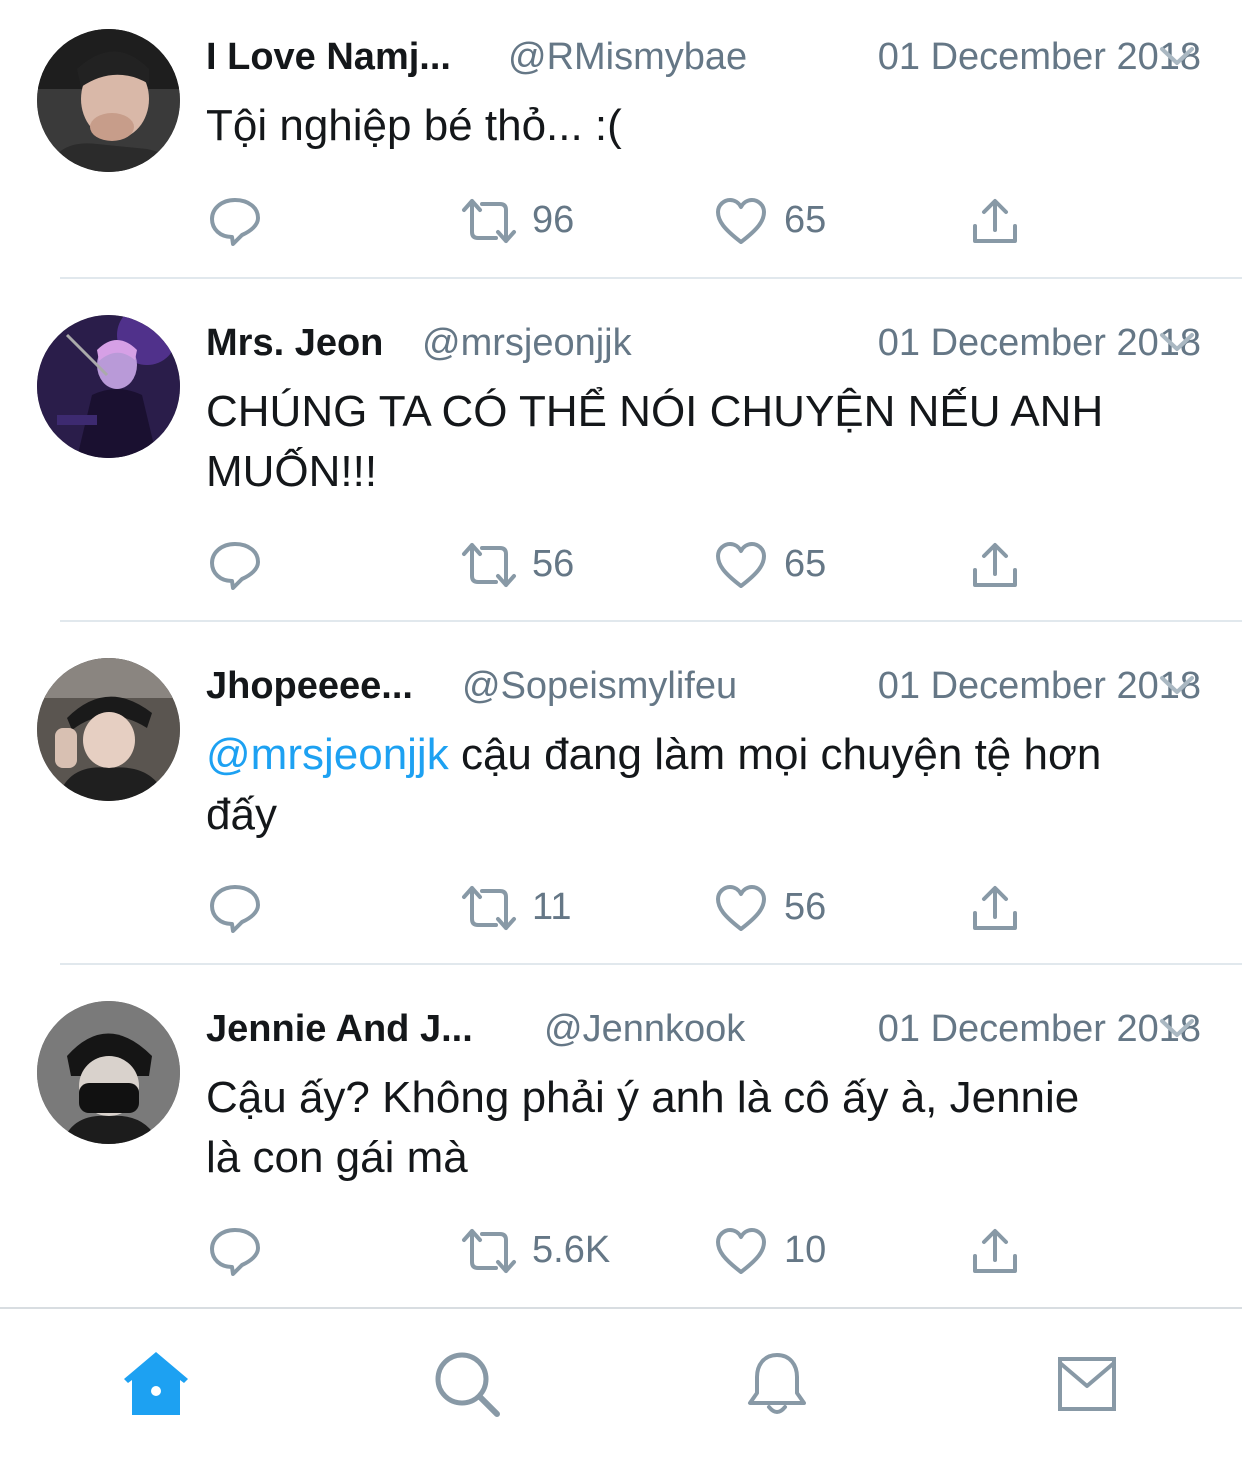 The width and height of the screenshot is (1242, 1458). What do you see at coordinates (621, 564) in the screenshot?
I see `tweet-actions: 56 65` at bounding box center [621, 564].